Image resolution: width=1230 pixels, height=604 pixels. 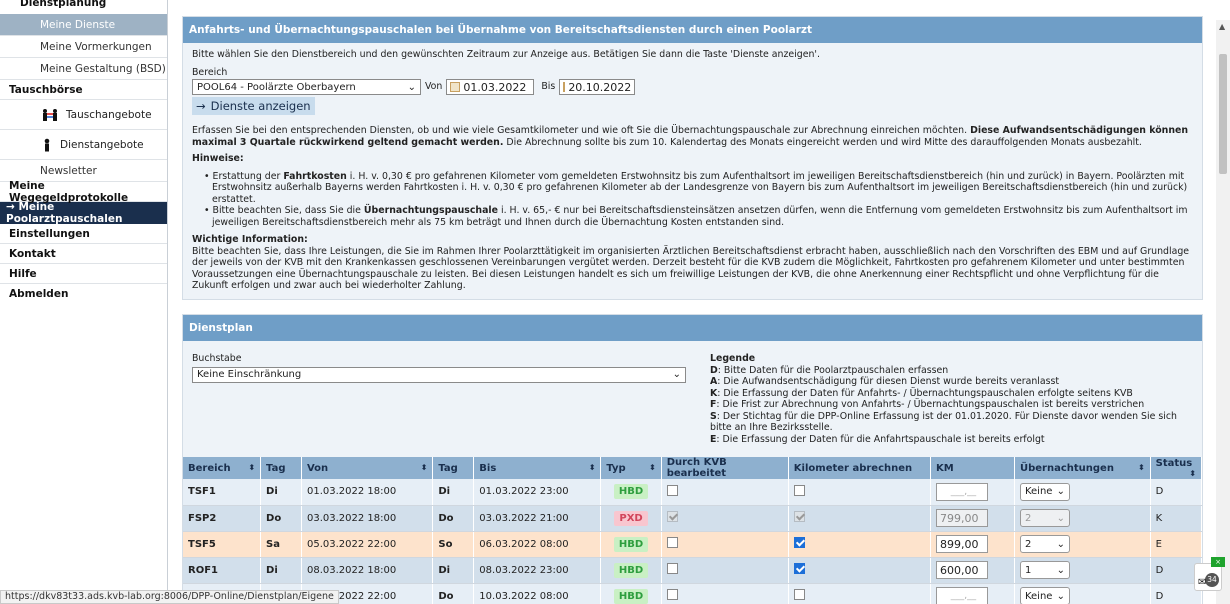 What do you see at coordinates (961, 544) in the screenshot?
I see `km-input: 899,00` at bounding box center [961, 544].